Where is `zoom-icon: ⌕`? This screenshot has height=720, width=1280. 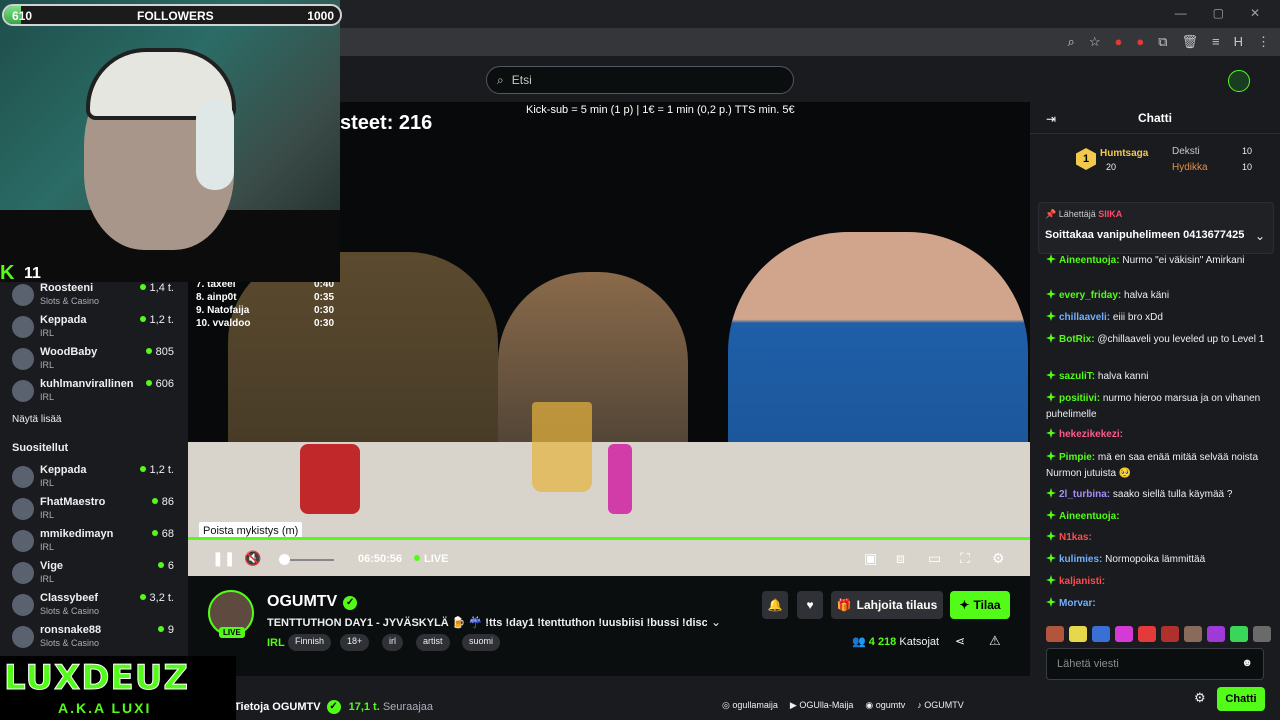 zoom-icon: ⌕ is located at coordinates (1071, 42).